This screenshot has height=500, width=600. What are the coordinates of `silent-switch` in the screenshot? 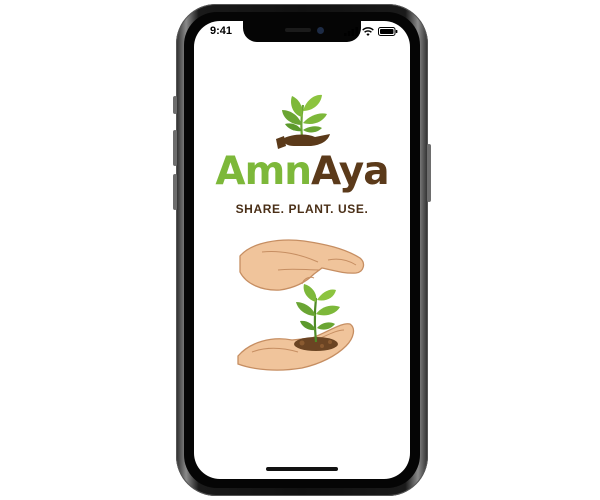 It's located at (175, 105).